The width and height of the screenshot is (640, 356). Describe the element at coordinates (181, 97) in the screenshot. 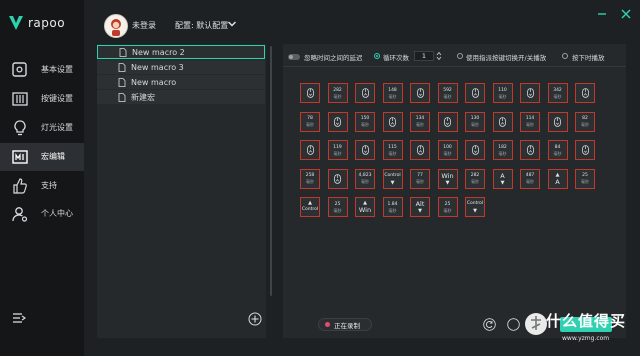

I see `macro-list-item: 新建宏` at that location.